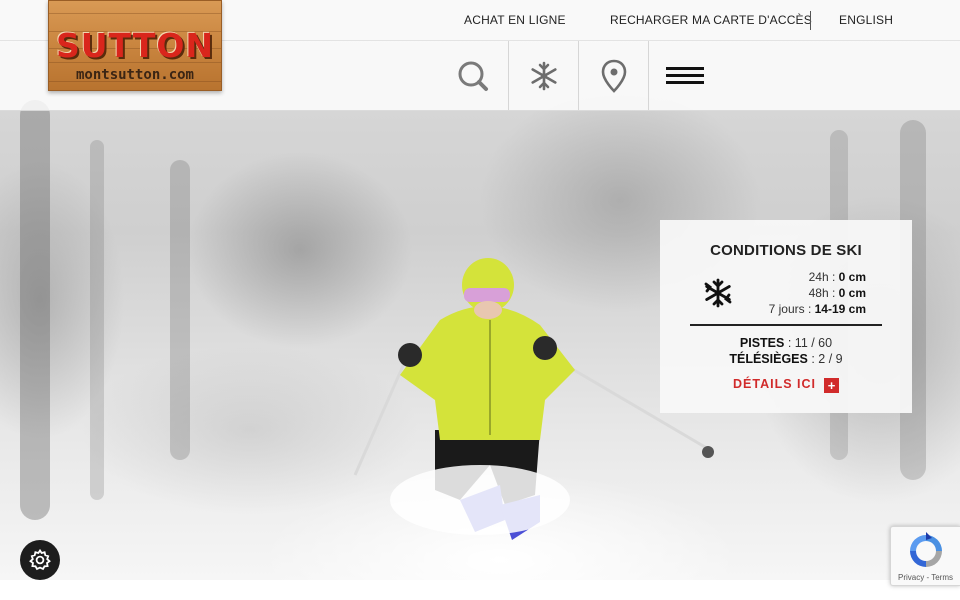 The width and height of the screenshot is (960, 600). I want to click on pistes-value: : 11 / 60, so click(810, 343).